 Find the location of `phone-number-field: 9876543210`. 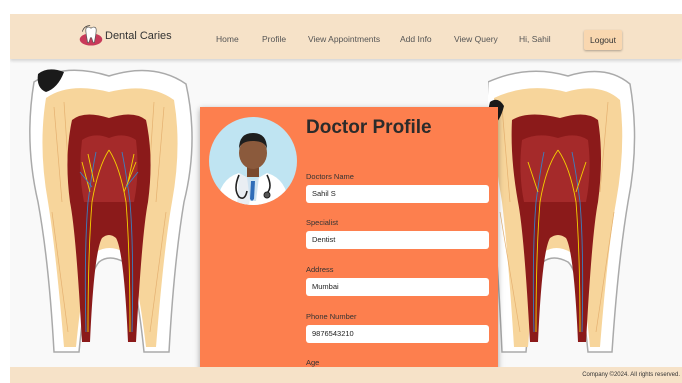

phone-number-field: 9876543210 is located at coordinates (397, 334).